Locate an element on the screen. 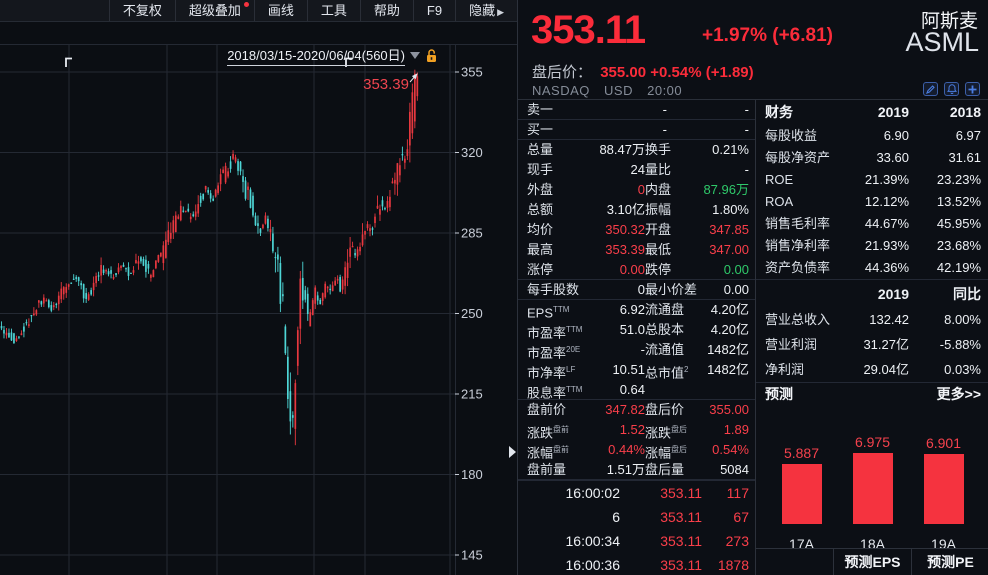 Image resolution: width=988 pixels, height=575 pixels. forecast-tab-spacer is located at coordinates (794, 562).